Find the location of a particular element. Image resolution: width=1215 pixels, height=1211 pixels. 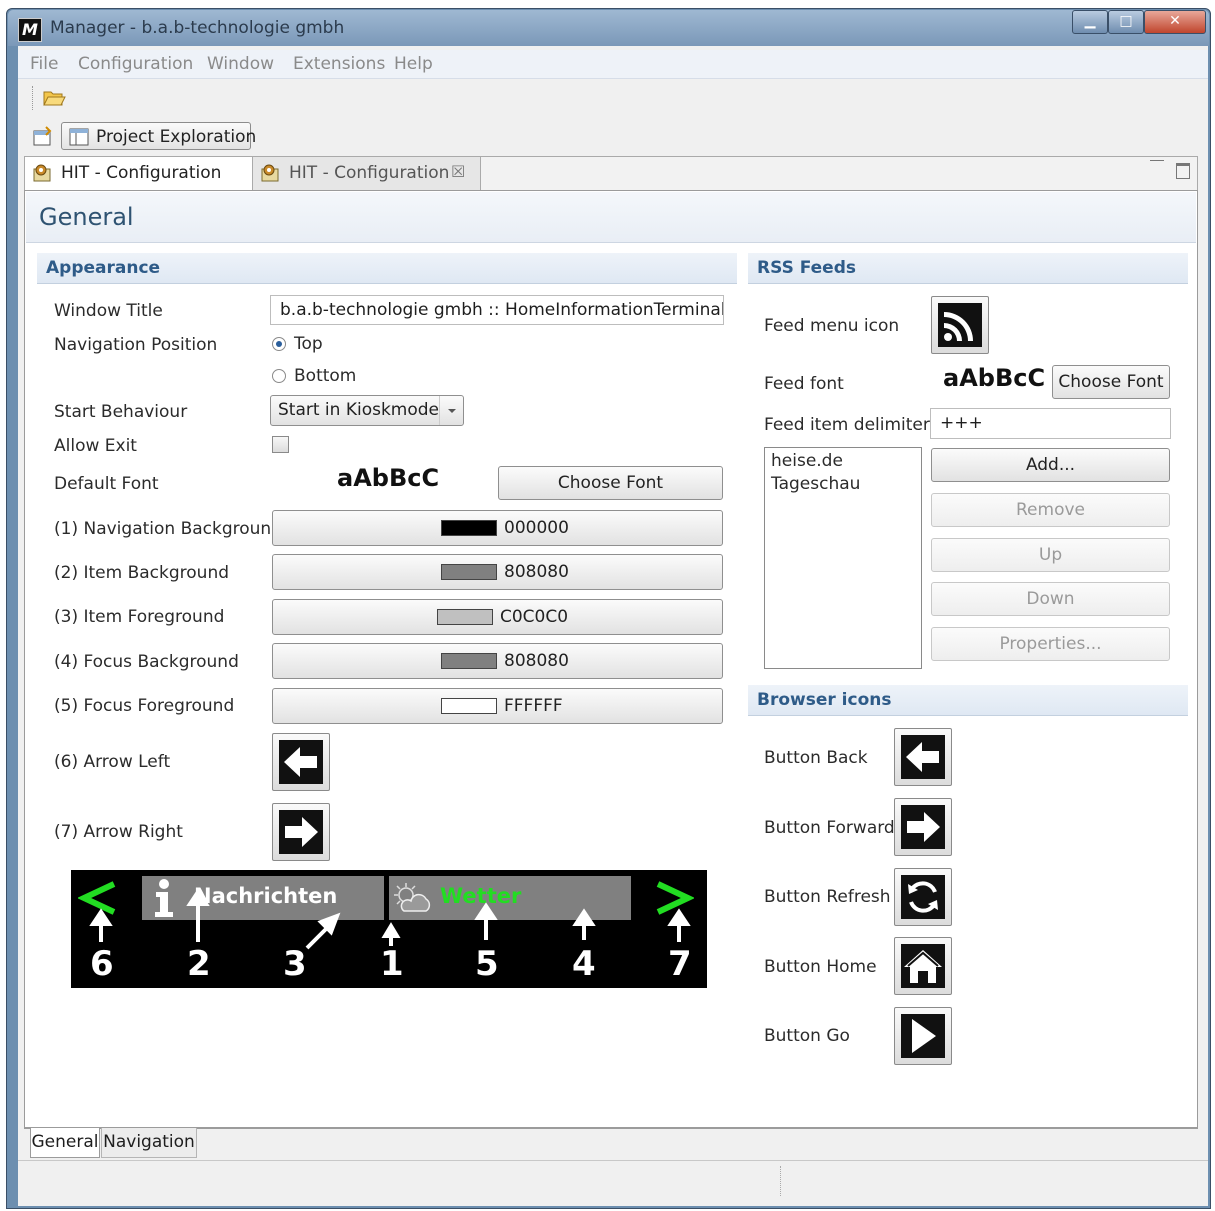

tab-label: HIT - Configuration is located at coordinates (369, 173).